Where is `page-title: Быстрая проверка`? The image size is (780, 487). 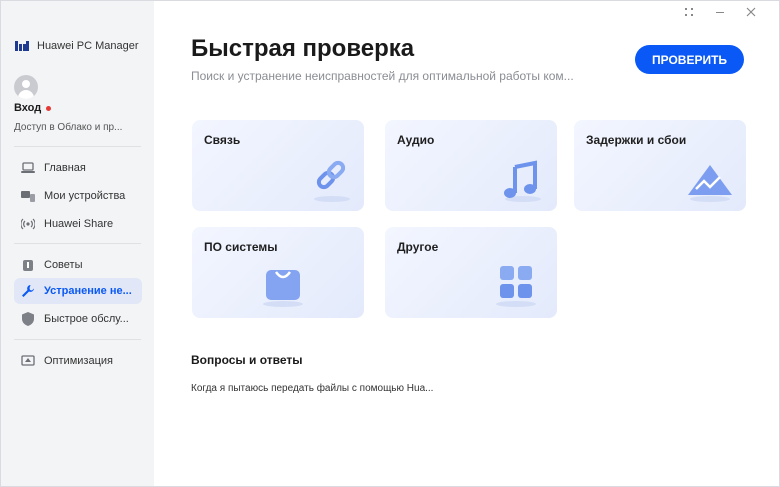 page-title: Быстрая проверка is located at coordinates (303, 48).